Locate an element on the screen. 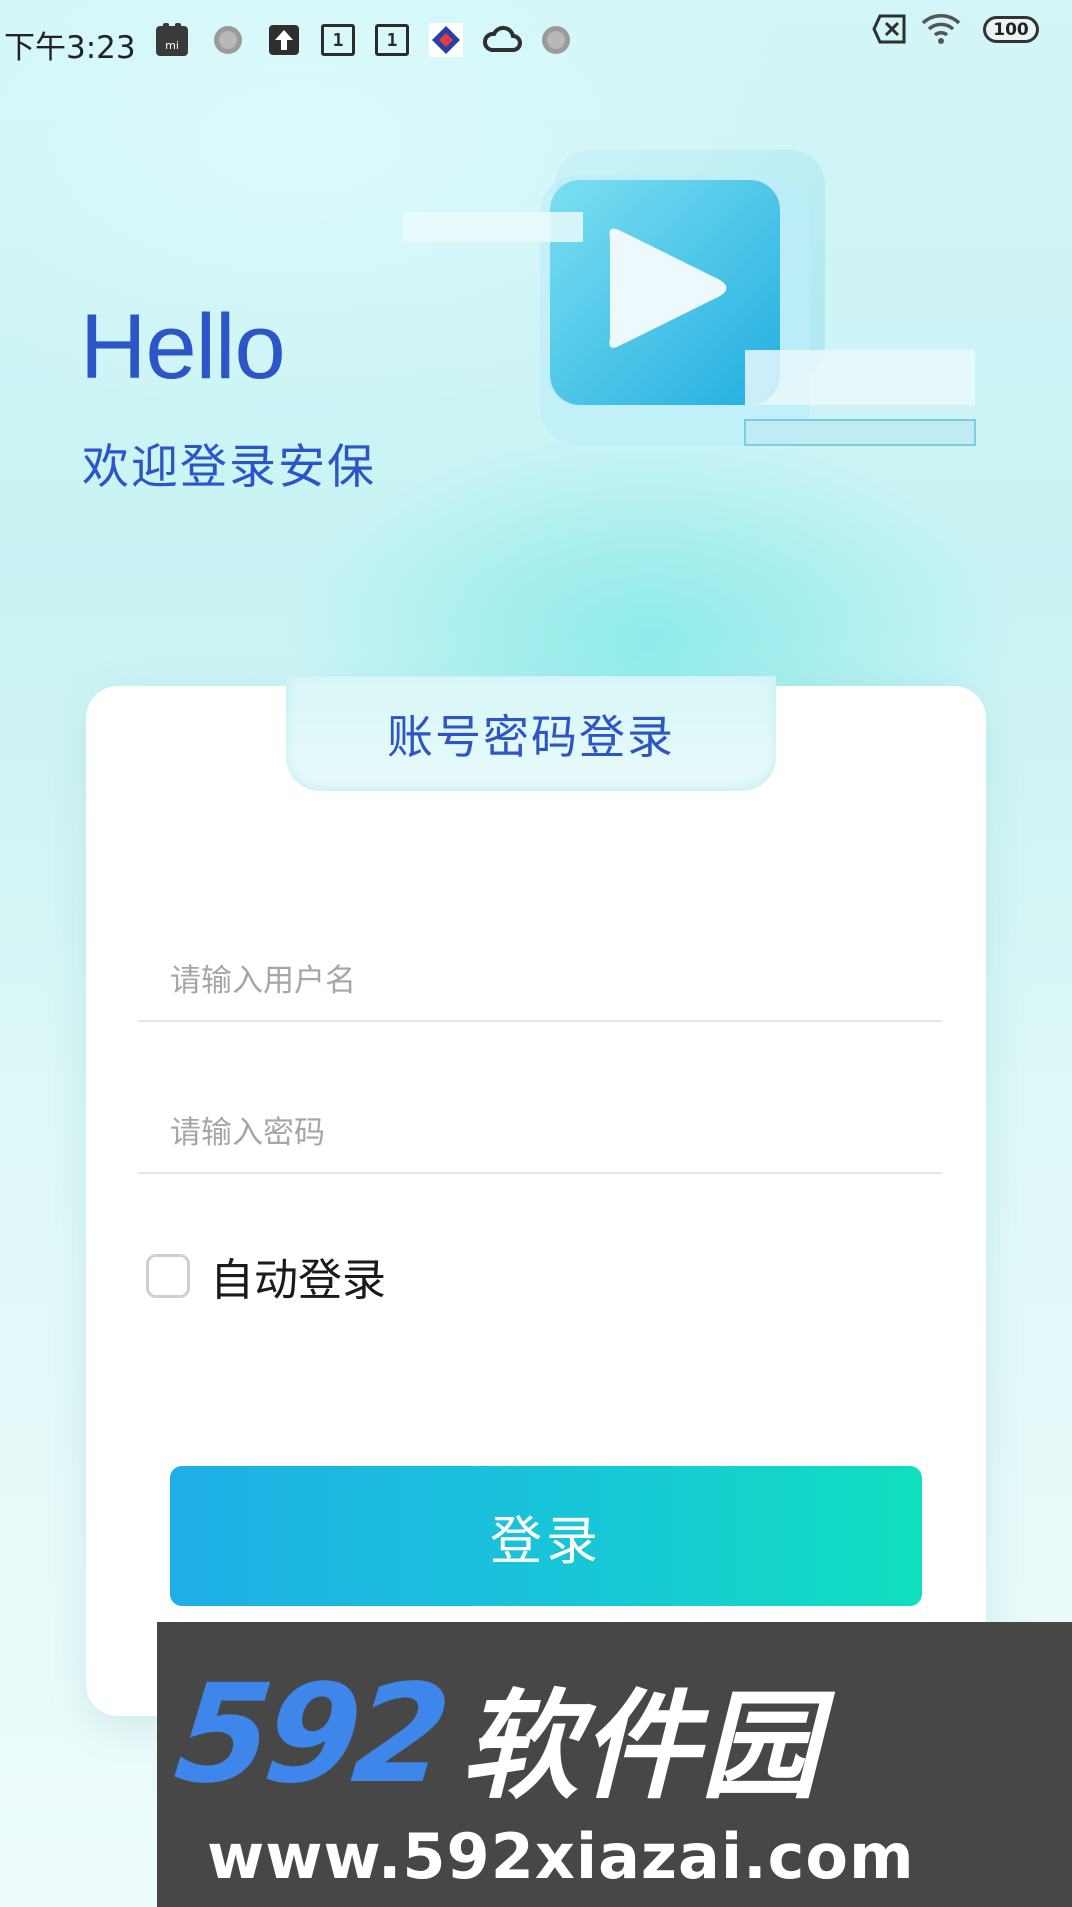 Image resolution: width=1072 pixels, height=1907 pixels. svg-text: mi is located at coordinates (172, 45).